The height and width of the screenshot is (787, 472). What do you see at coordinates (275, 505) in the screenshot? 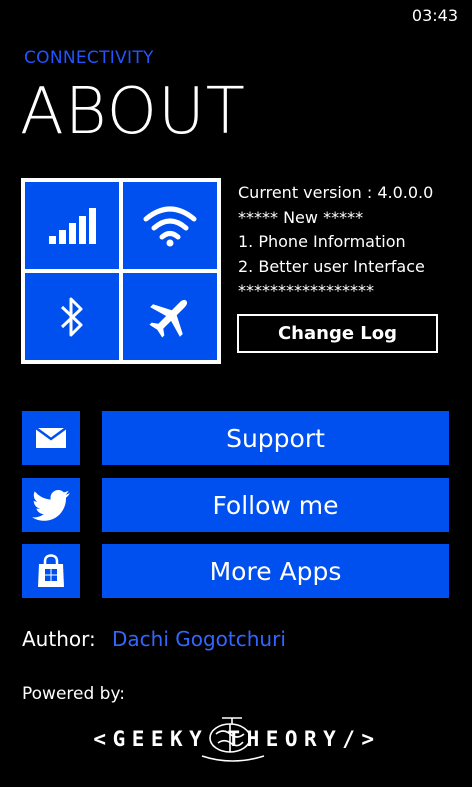
I see `follow-me-button: Follow me` at bounding box center [275, 505].